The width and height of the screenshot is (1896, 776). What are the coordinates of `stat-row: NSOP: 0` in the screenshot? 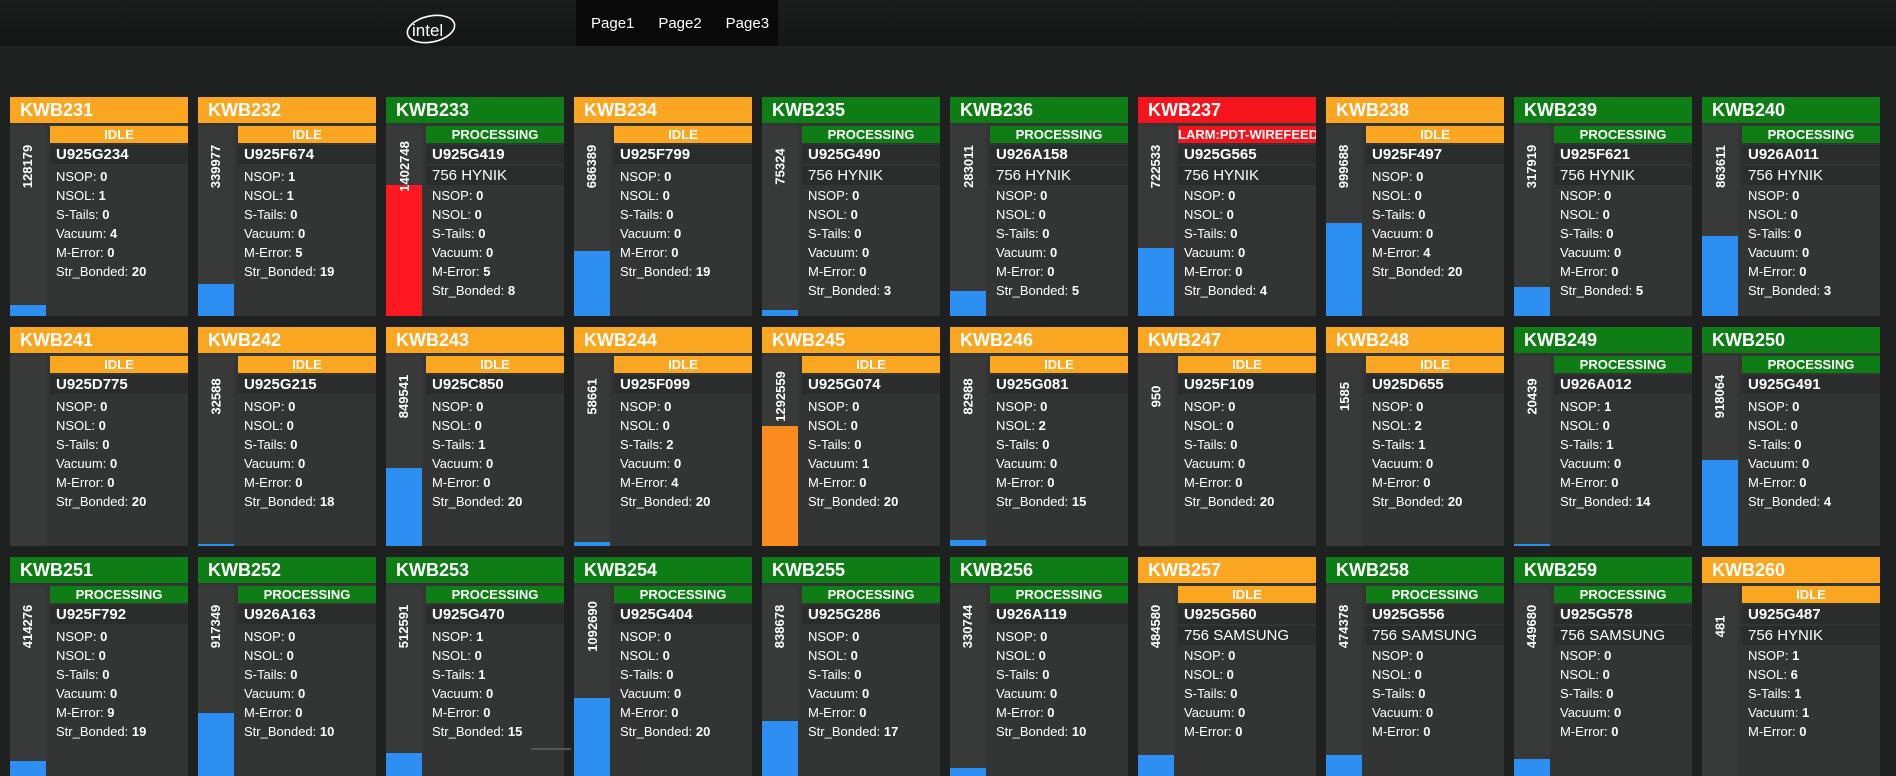 It's located at (121, 176).